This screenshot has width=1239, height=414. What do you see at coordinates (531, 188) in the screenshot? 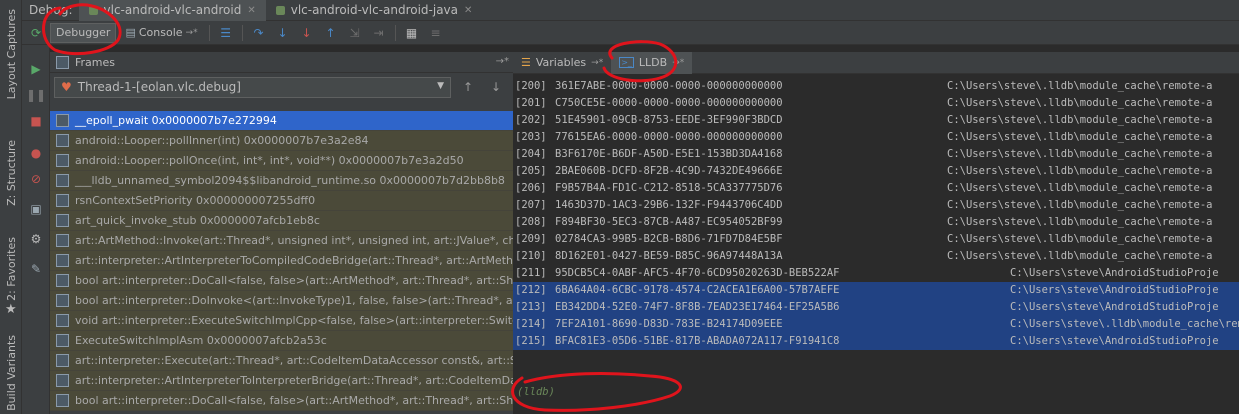
I see `console-idx: [206]` at bounding box center [531, 188].